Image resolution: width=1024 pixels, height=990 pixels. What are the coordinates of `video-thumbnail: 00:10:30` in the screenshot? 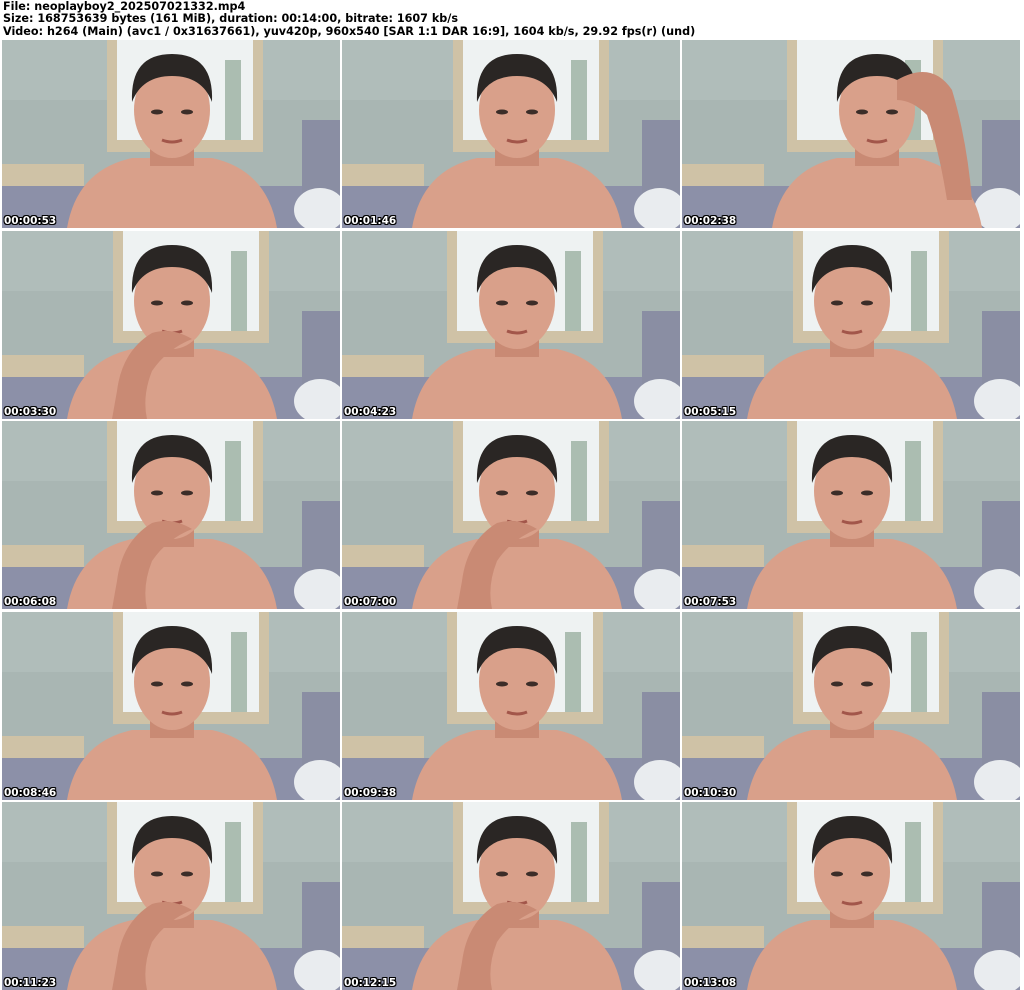 It's located at (851, 706).